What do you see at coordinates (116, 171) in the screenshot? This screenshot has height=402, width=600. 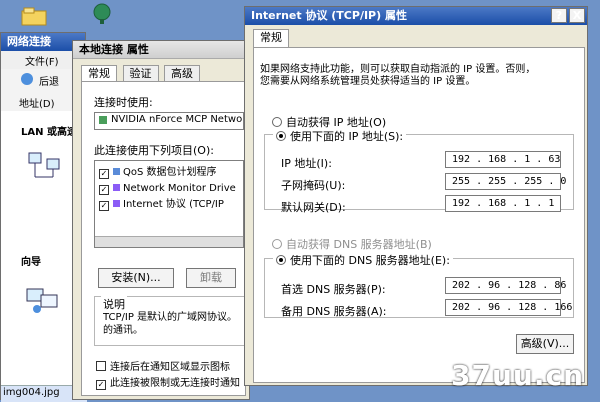 I see `qos-icon` at bounding box center [116, 171].